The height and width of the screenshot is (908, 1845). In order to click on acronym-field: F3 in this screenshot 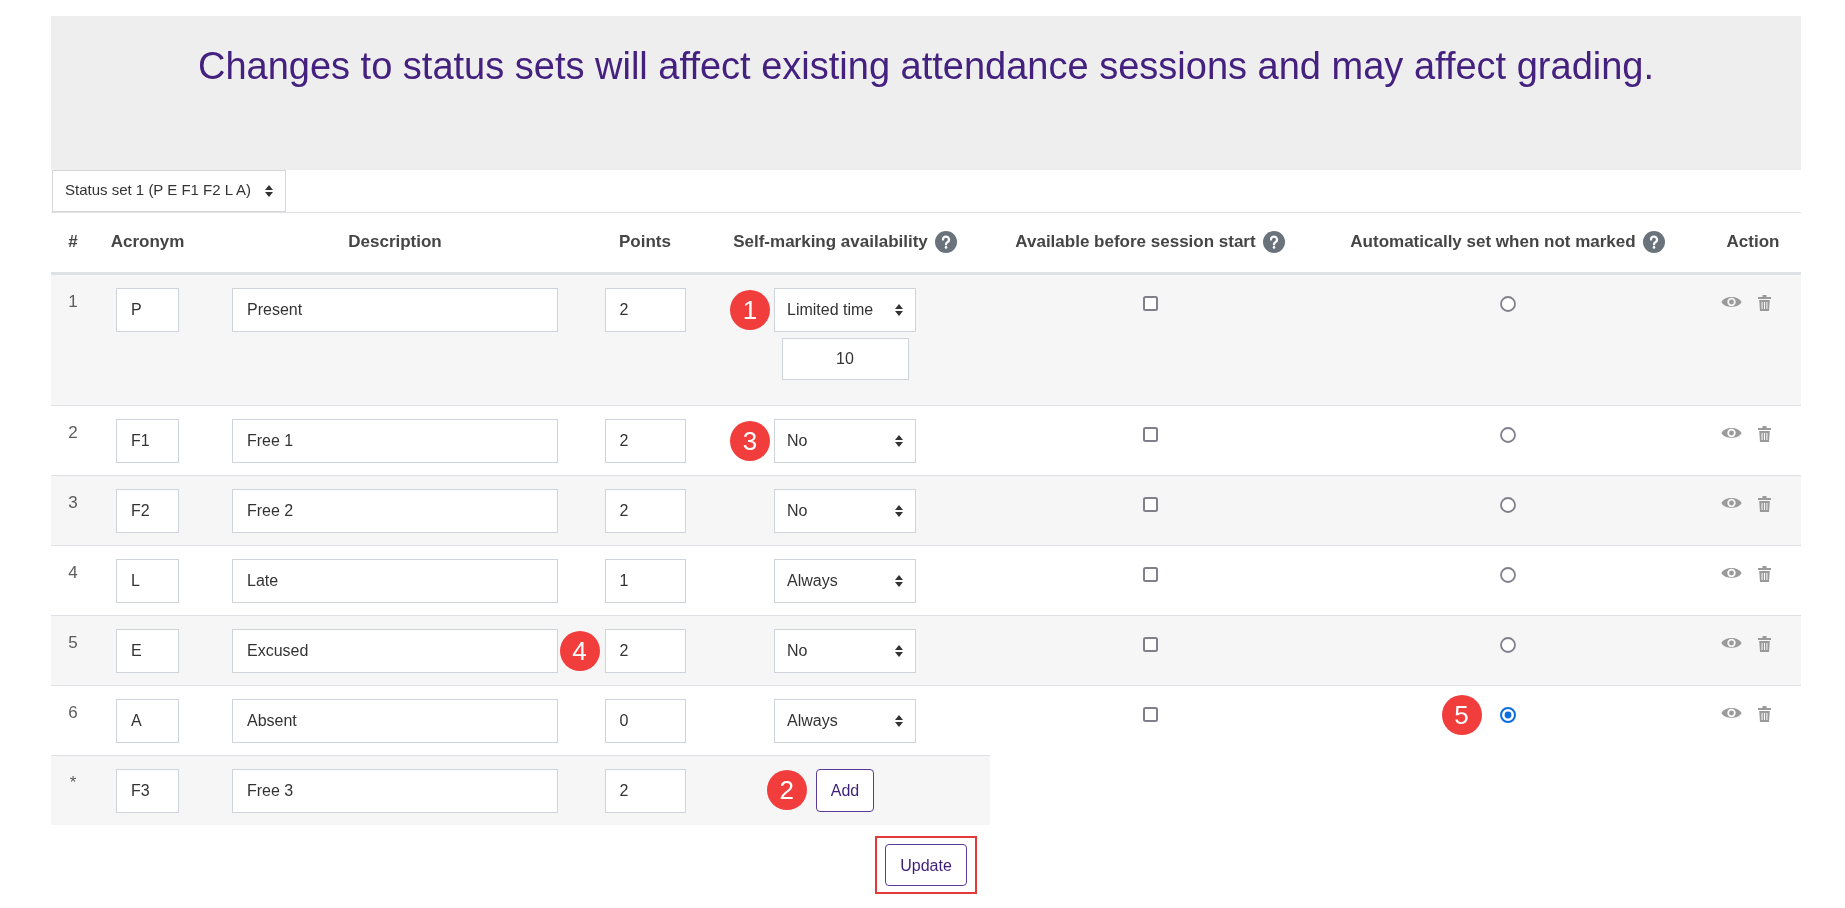, I will do `click(147, 790)`.